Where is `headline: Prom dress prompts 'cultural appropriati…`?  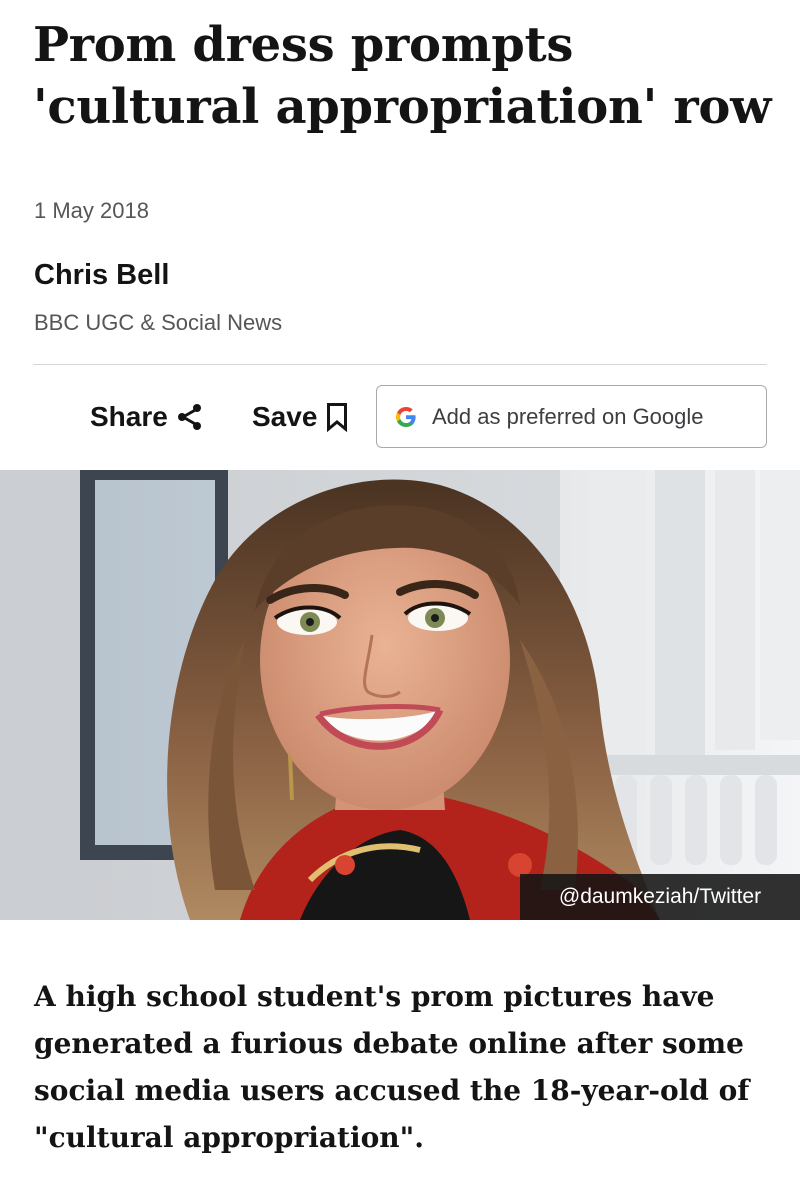 headline: Prom dress prompts 'cultural appropriati… is located at coordinates (402, 76).